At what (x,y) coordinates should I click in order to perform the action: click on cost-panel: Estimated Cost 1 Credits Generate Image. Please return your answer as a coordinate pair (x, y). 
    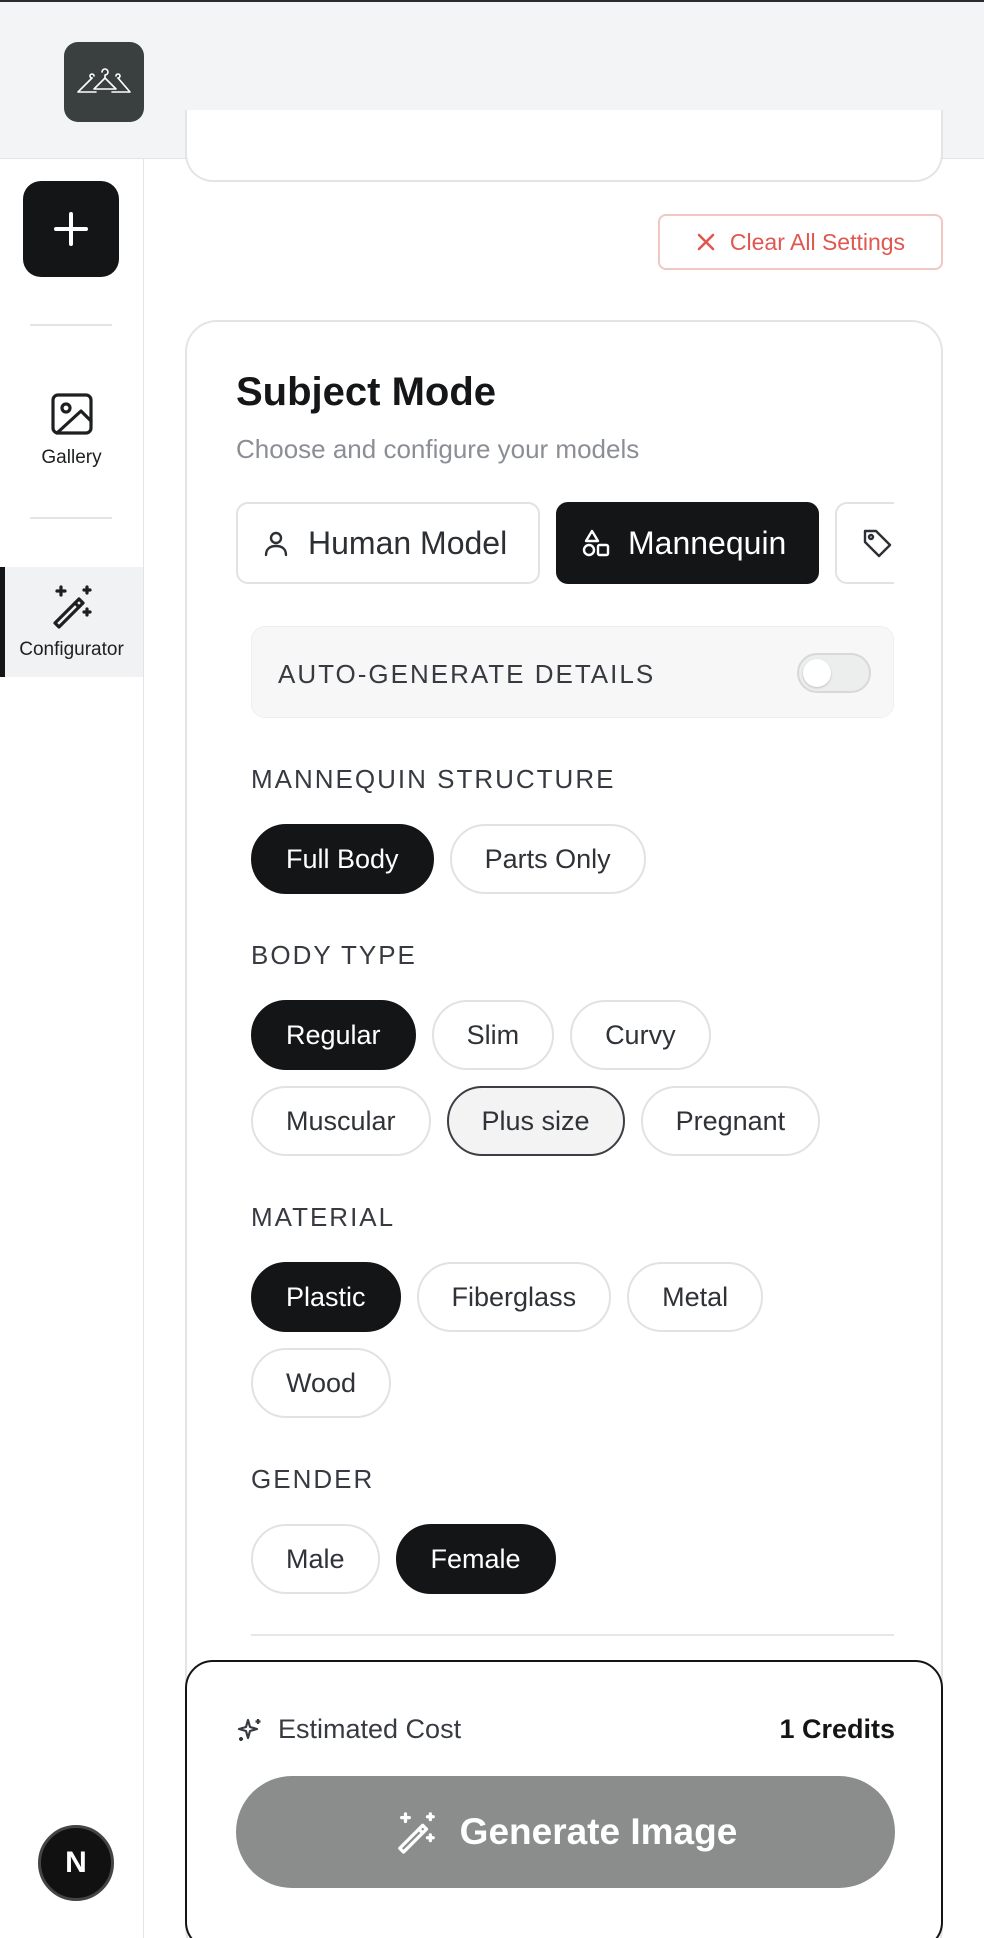
    Looking at the image, I should click on (564, 1799).